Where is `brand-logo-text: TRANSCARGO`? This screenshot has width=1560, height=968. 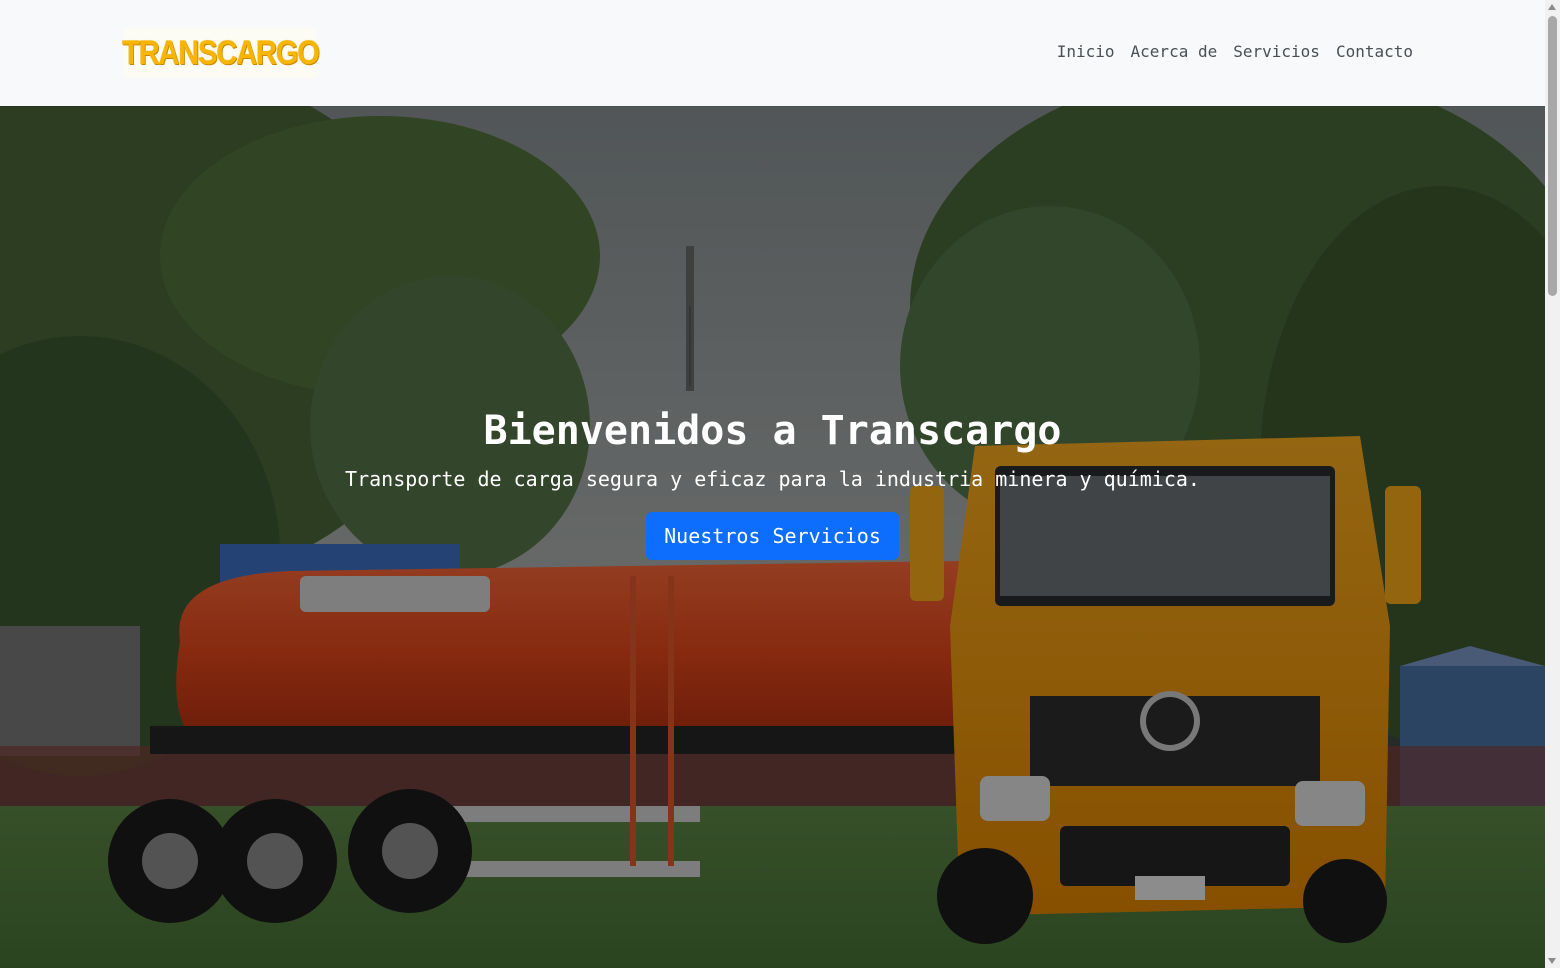 brand-logo-text: TRANSCARGO is located at coordinates (220, 53).